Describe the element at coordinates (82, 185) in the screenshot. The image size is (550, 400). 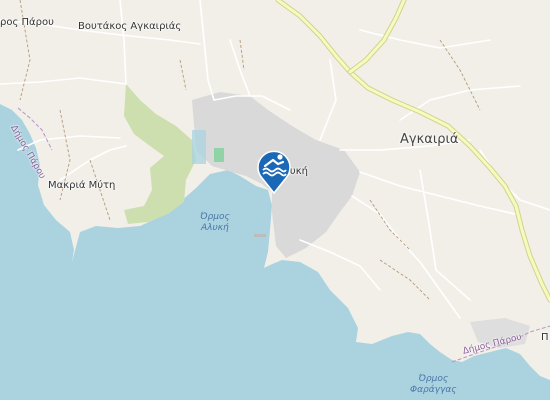
I see `label-makria-myti: Μακριά Μύτη` at that location.